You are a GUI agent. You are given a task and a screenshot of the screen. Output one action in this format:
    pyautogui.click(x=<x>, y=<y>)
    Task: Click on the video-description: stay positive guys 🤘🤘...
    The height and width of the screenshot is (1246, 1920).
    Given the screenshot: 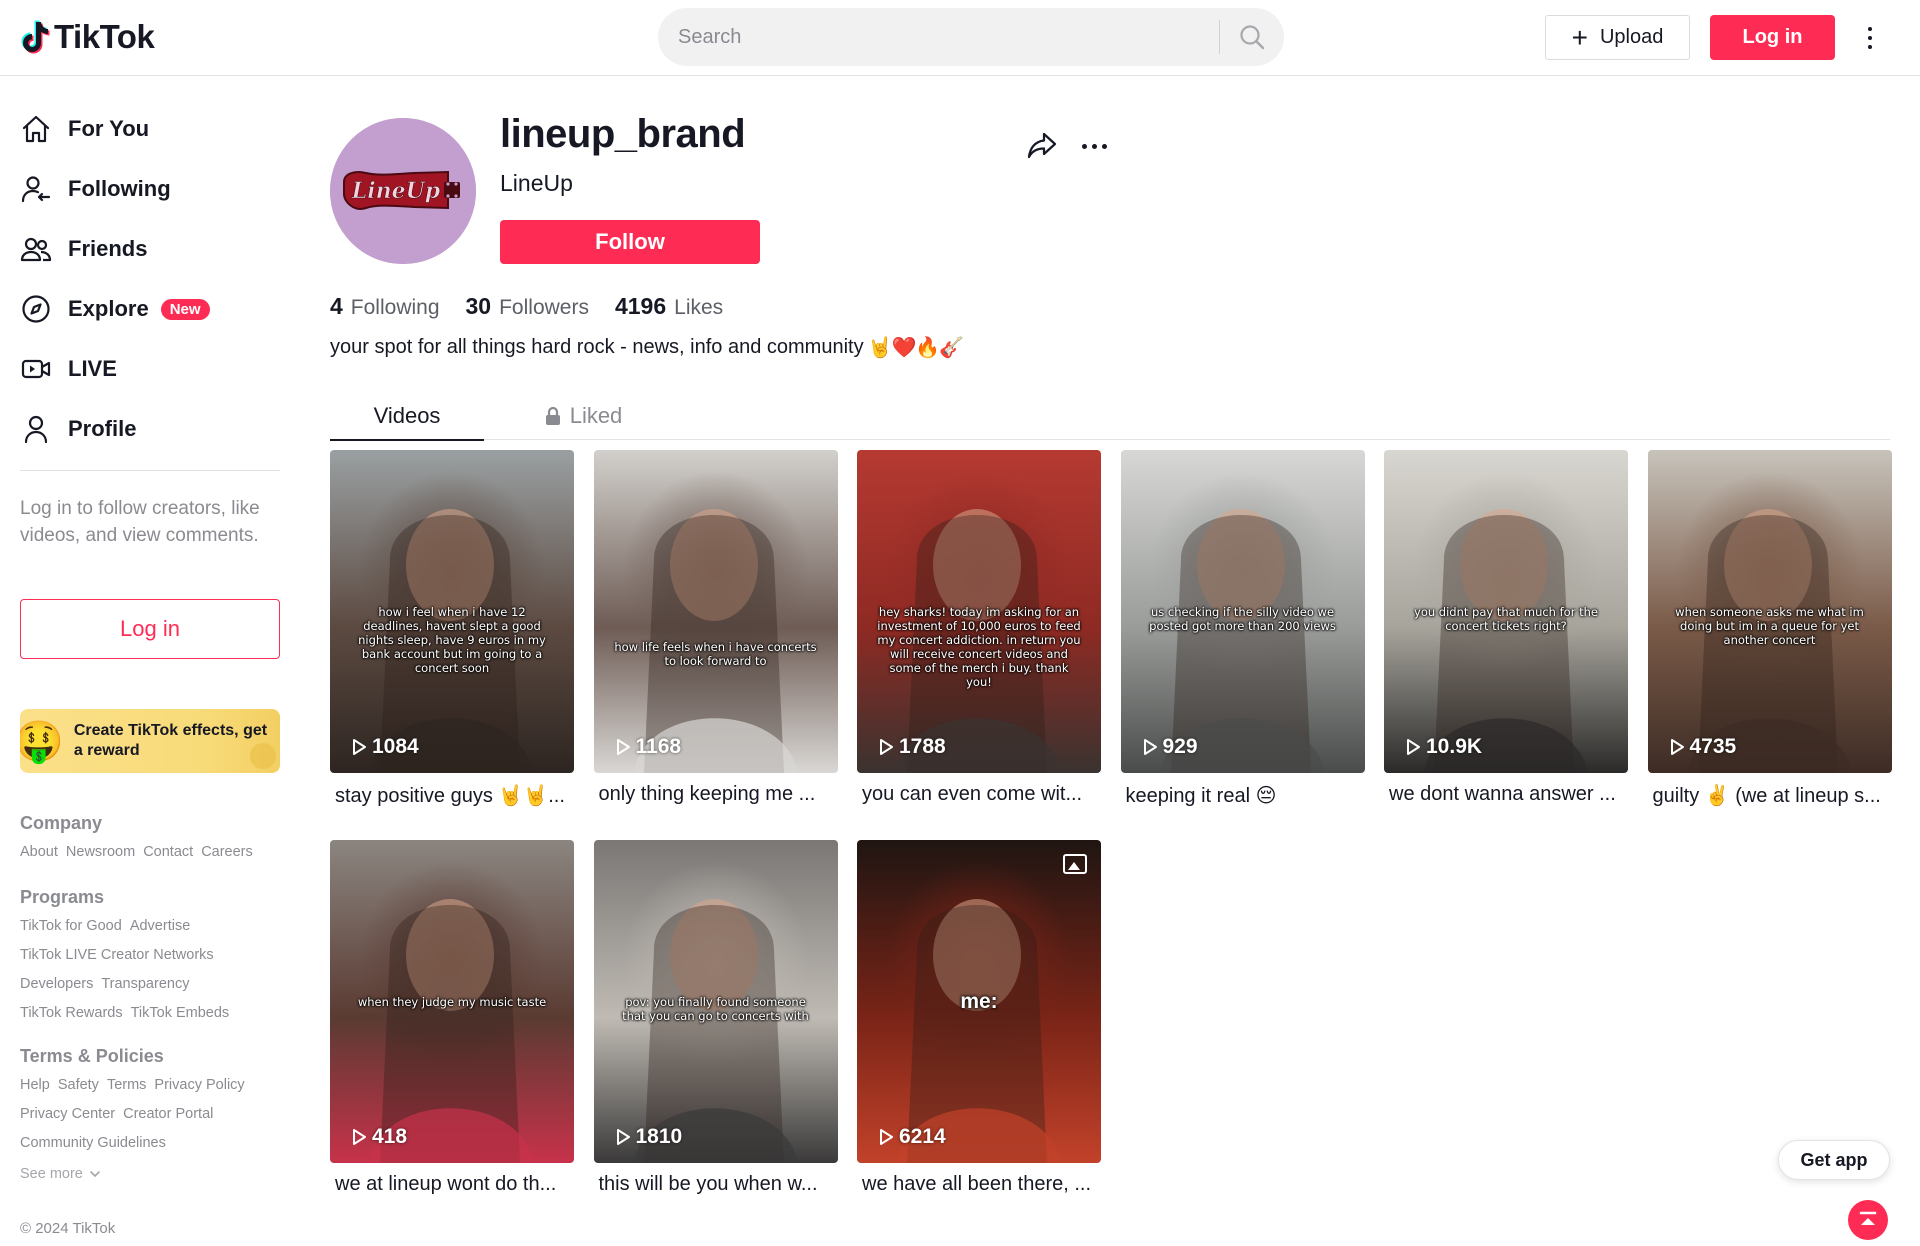 What is the action you would take?
    pyautogui.click(x=452, y=795)
    